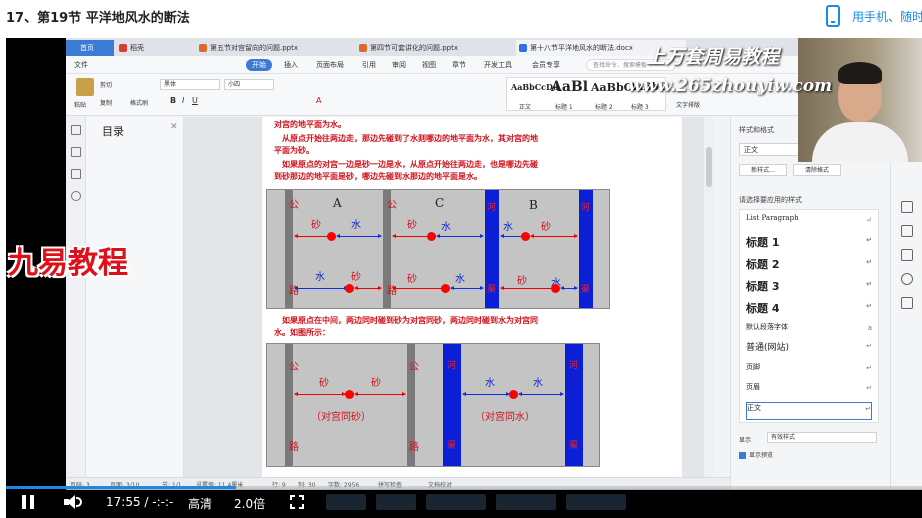 Image resolution: width=922 pixels, height=518 pixels. I want to click on search-icon, so click(76, 196).